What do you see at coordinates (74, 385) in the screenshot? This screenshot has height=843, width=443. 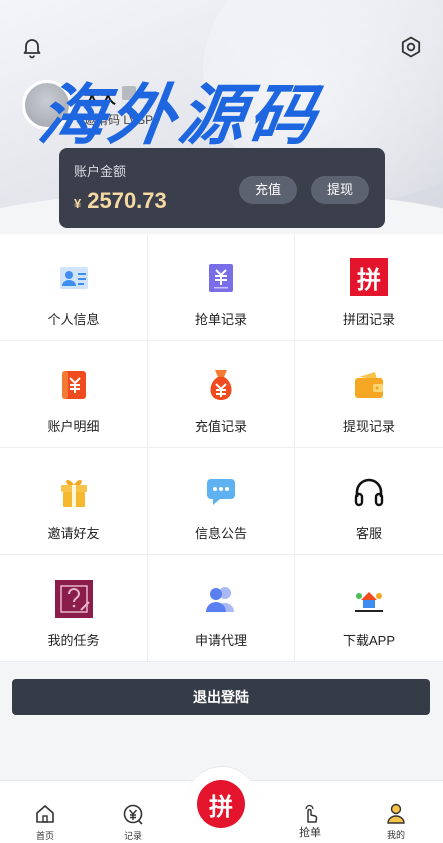 I see `account-detail-icon` at bounding box center [74, 385].